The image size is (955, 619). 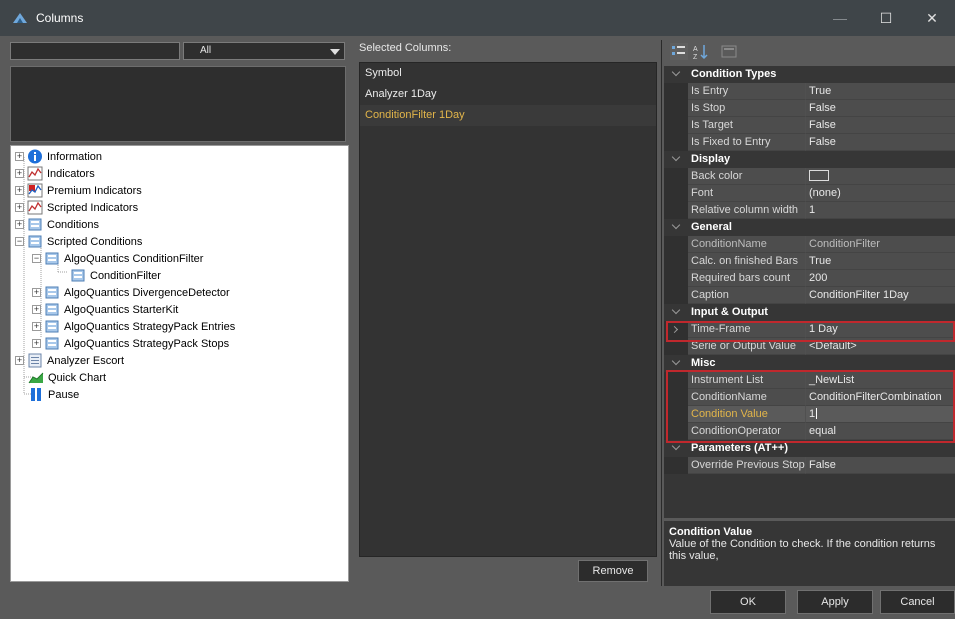 What do you see at coordinates (508, 115) in the screenshot?
I see `selected-column-item-active: ConditionFilter 1Day` at bounding box center [508, 115].